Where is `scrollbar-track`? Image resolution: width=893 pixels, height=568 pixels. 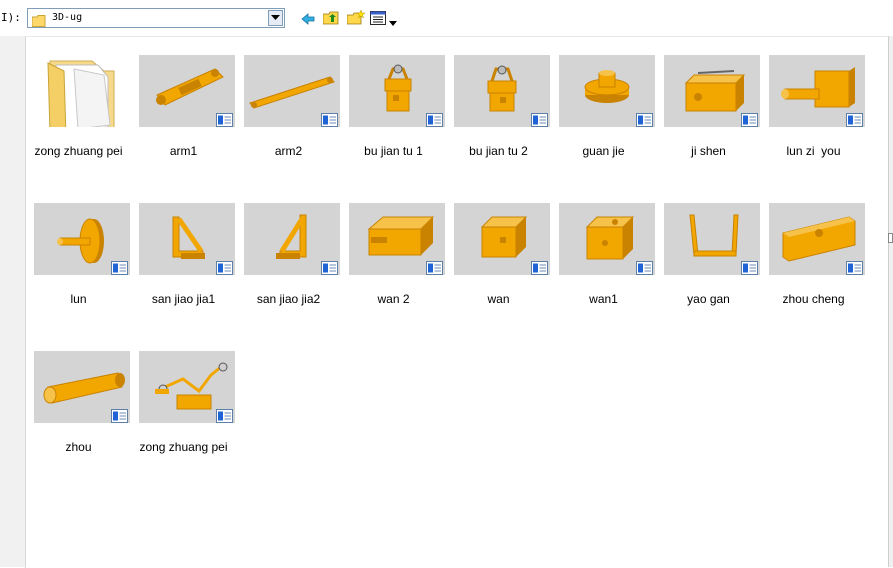 scrollbar-track is located at coordinates (890, 301).